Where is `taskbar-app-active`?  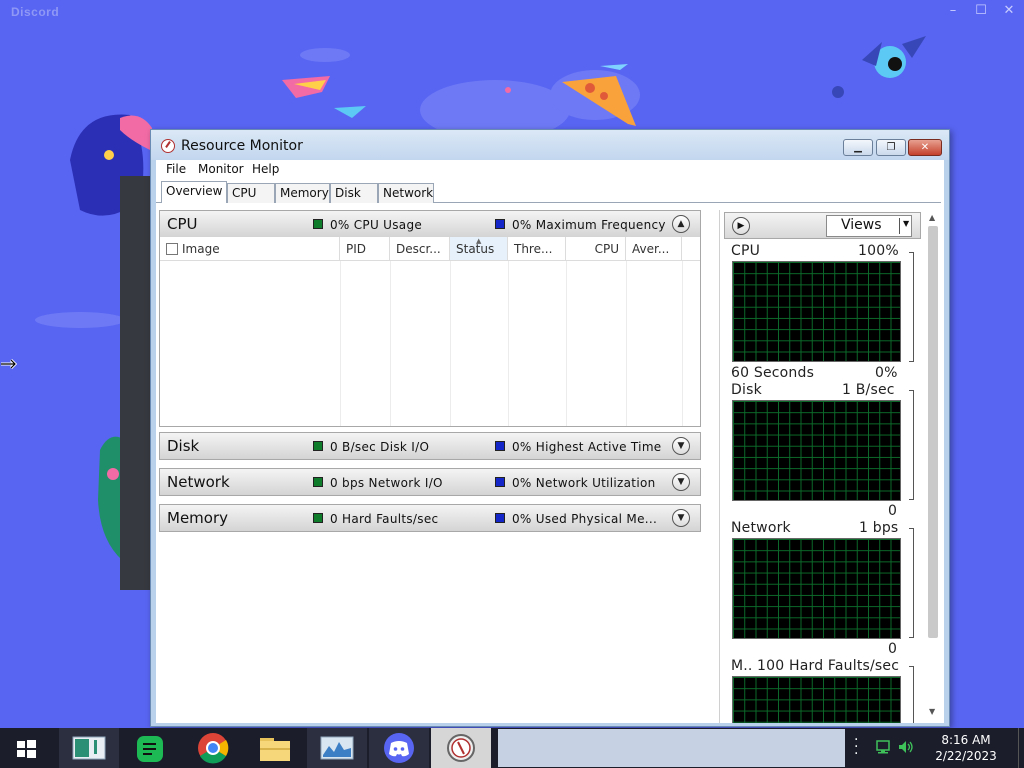 taskbar-app-active is located at coordinates (461, 748).